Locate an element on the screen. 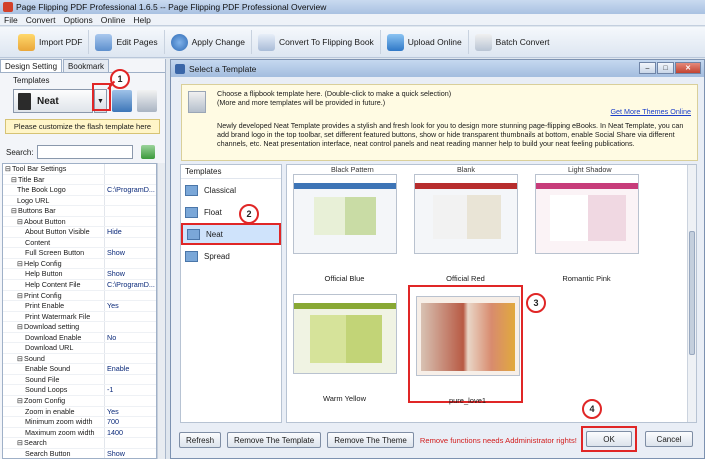 This screenshot has width=705, height=459. settings-row: Help Button Show is located at coordinates (79, 275).